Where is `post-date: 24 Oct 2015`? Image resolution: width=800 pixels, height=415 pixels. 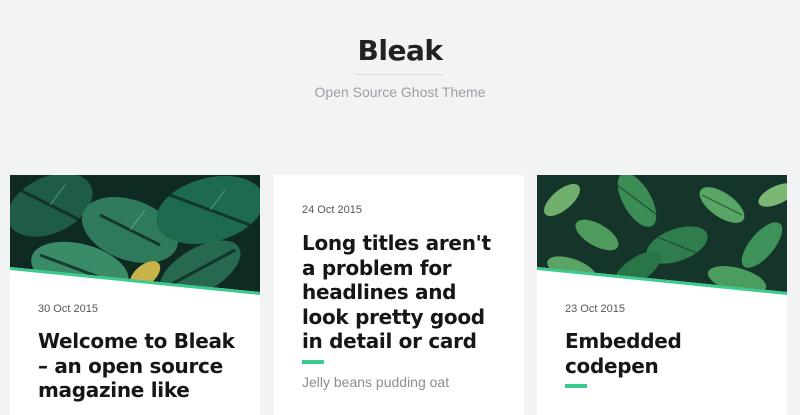 post-date: 24 Oct 2015 is located at coordinates (332, 210).